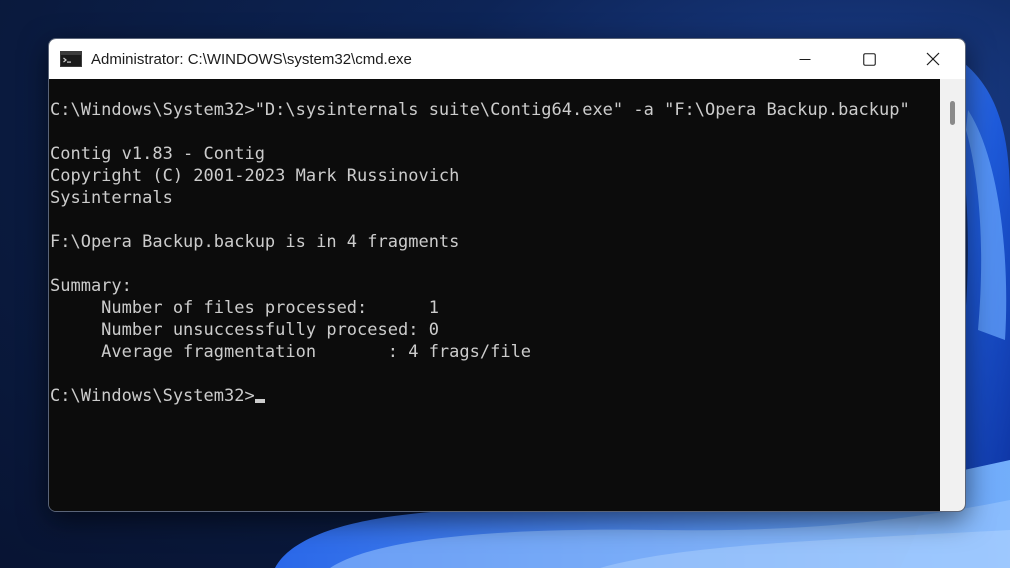 Image resolution: width=1010 pixels, height=568 pixels. Describe the element at coordinates (111, 198) in the screenshot. I see `terminal-line: Sysinternals` at that location.